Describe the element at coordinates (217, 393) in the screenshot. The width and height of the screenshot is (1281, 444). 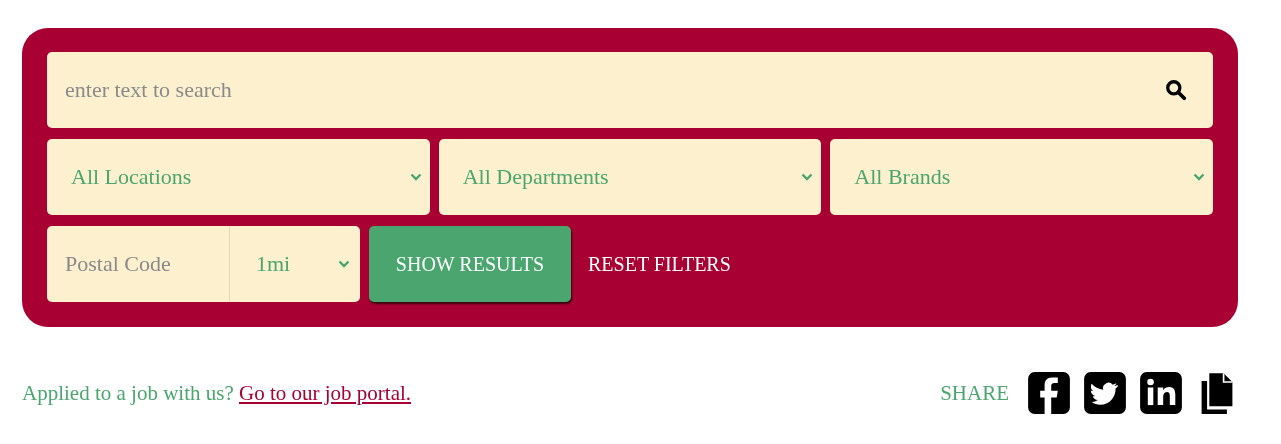
I see `job-portal-prompt: Applied to a job with us? Go to our job portal.` at that location.